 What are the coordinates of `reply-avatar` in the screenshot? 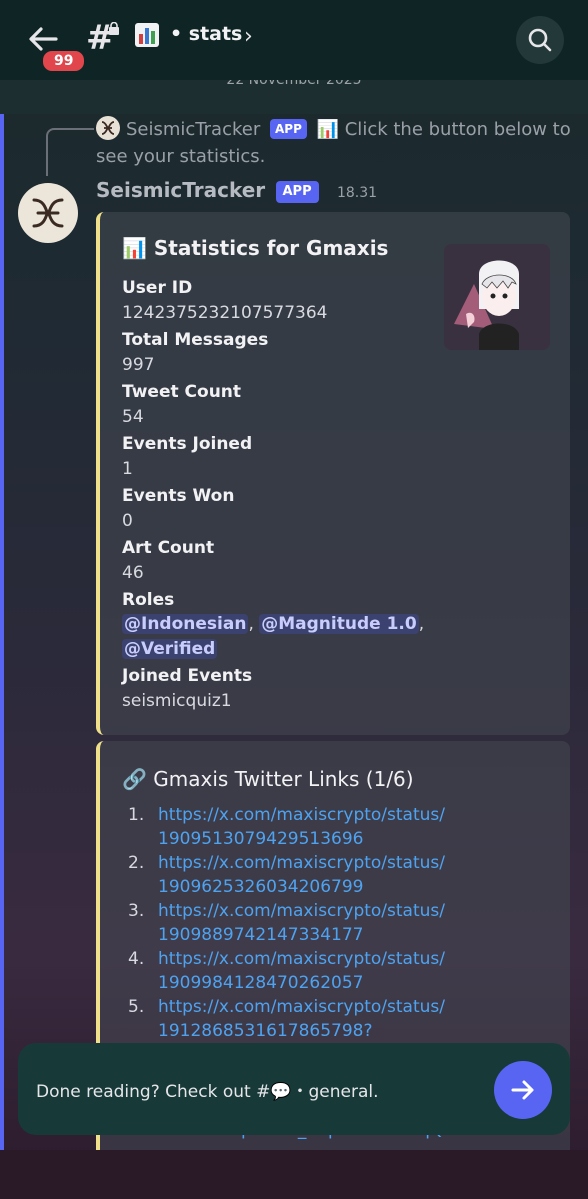 It's located at (108, 128).